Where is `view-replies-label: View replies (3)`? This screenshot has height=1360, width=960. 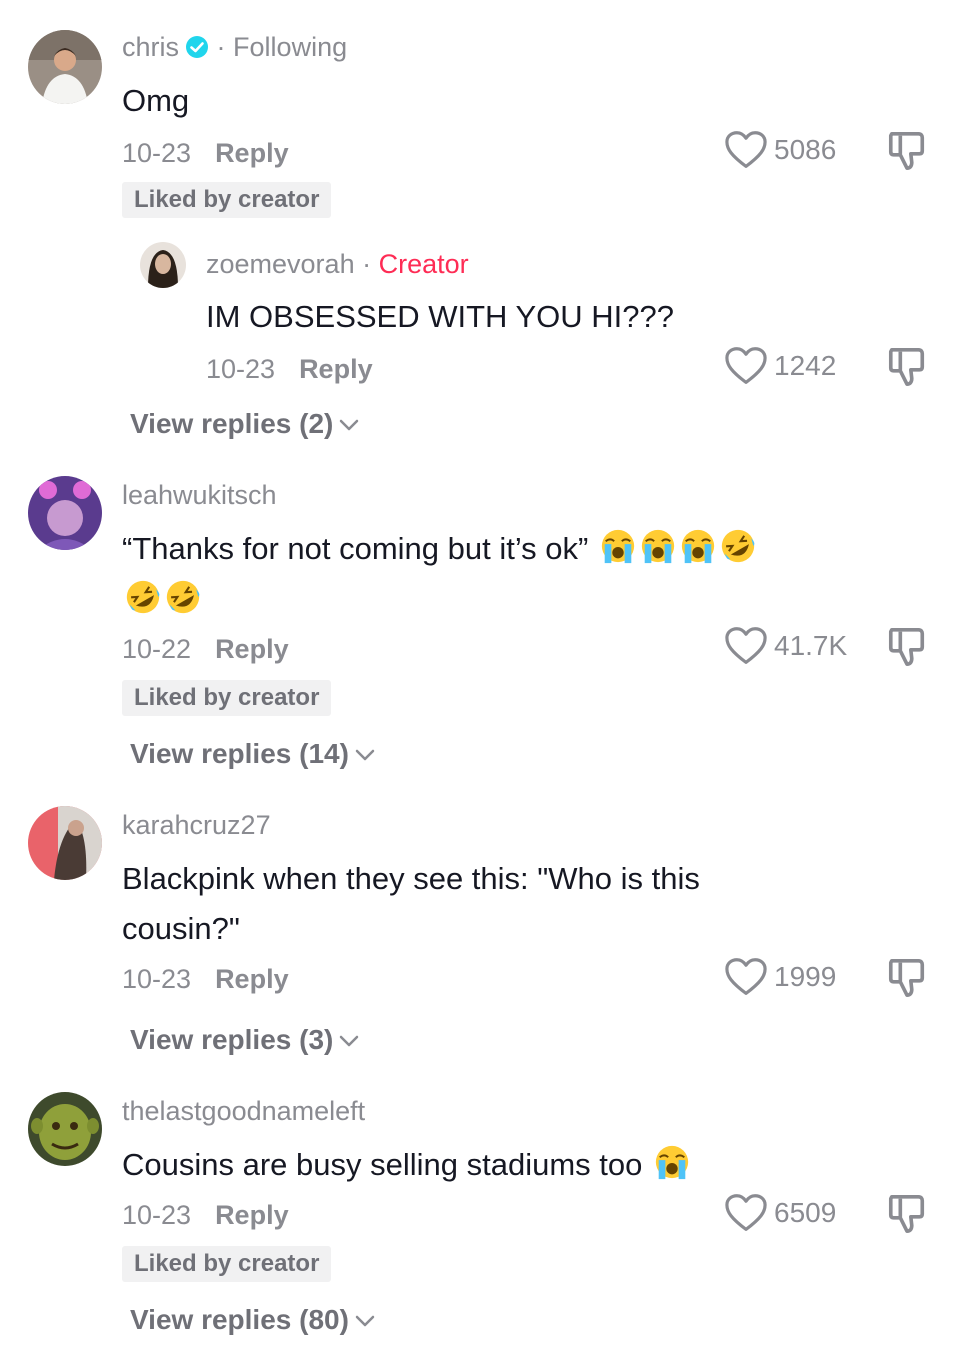 view-replies-label: View replies (3) is located at coordinates (232, 1039).